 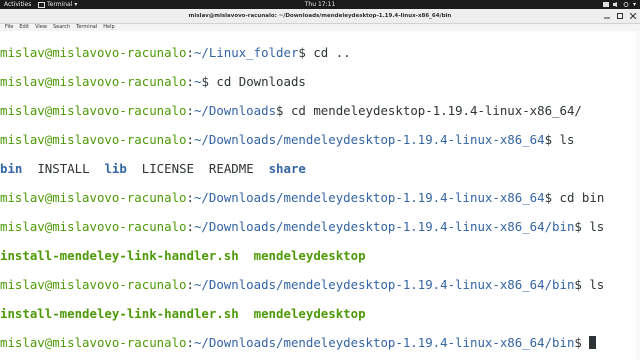 I want to click on ls-output-line: bin INSTALL lib LICENSE README share, so click(x=320, y=168).